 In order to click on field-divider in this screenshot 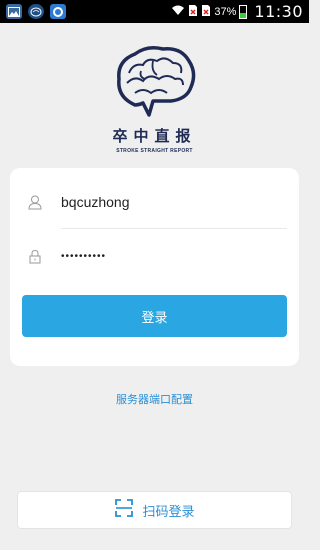, I will do `click(174, 228)`.